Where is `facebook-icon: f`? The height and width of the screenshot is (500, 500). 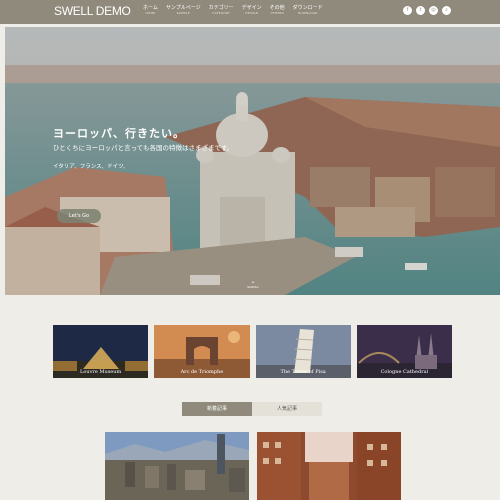
facebook-icon: f is located at coordinates (407, 10).